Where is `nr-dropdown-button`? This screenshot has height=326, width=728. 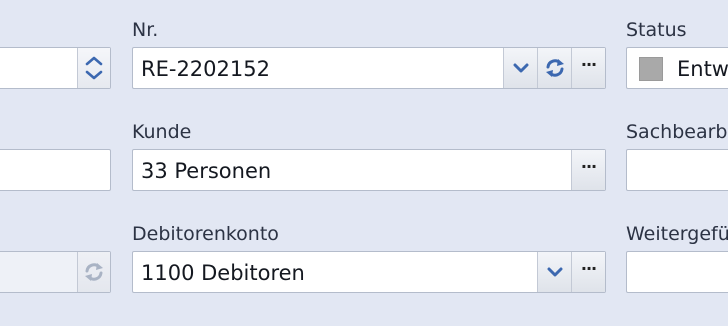
nr-dropdown-button is located at coordinates (520, 68).